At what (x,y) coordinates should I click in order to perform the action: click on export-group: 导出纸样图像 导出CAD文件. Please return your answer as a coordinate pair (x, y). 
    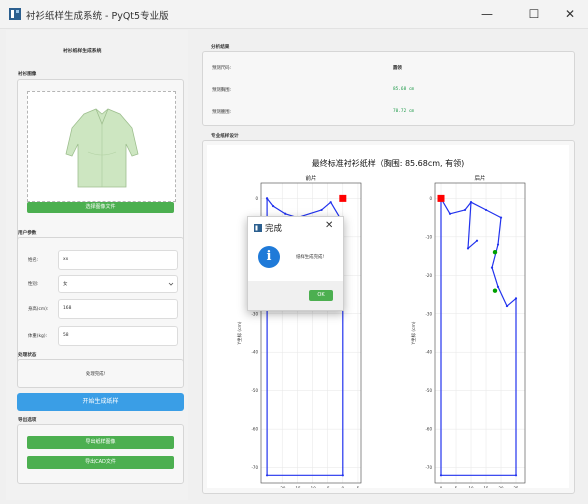
    Looking at the image, I should click on (100, 454).